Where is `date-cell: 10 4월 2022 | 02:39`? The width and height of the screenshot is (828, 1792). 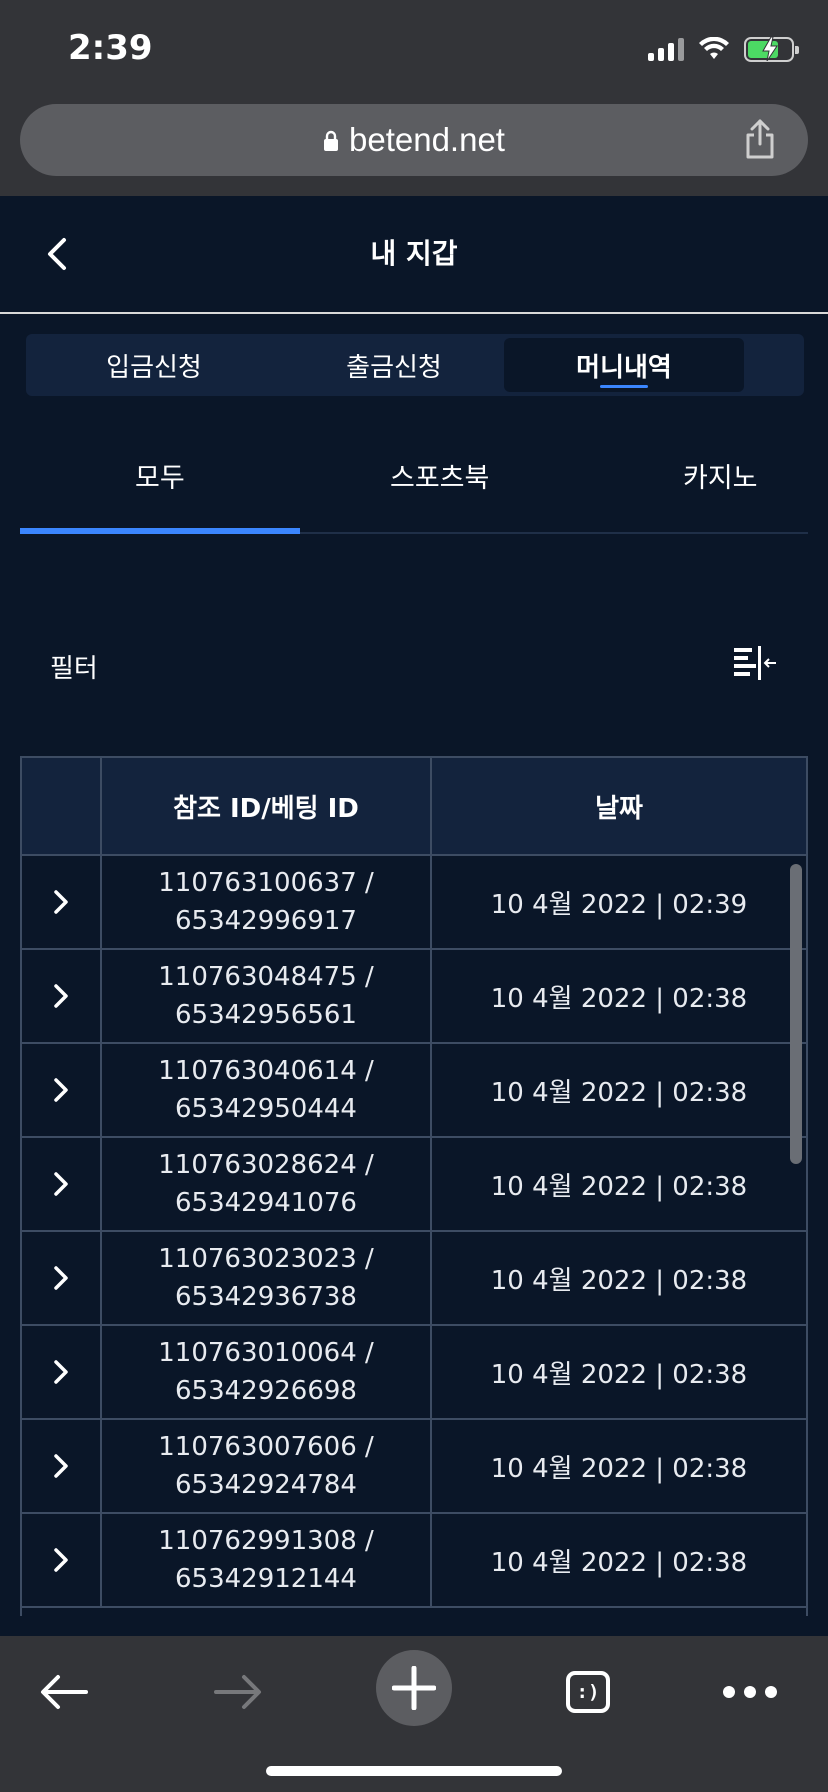
date-cell: 10 4월 2022 | 02:39 is located at coordinates (619, 904).